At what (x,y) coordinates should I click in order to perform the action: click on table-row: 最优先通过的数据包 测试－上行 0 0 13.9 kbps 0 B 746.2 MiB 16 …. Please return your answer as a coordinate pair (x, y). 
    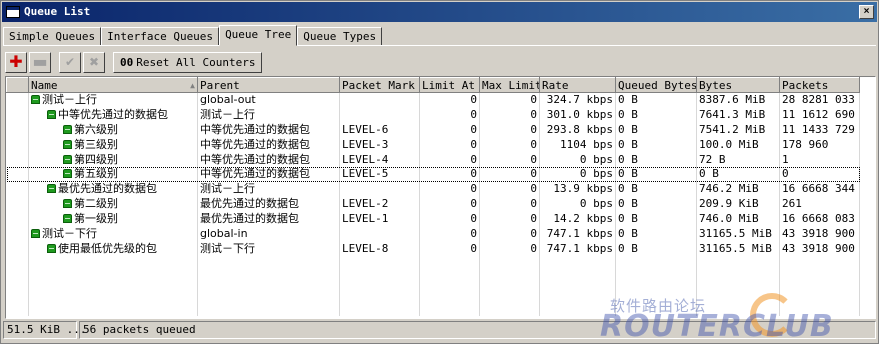
    Looking at the image, I should click on (433, 189).